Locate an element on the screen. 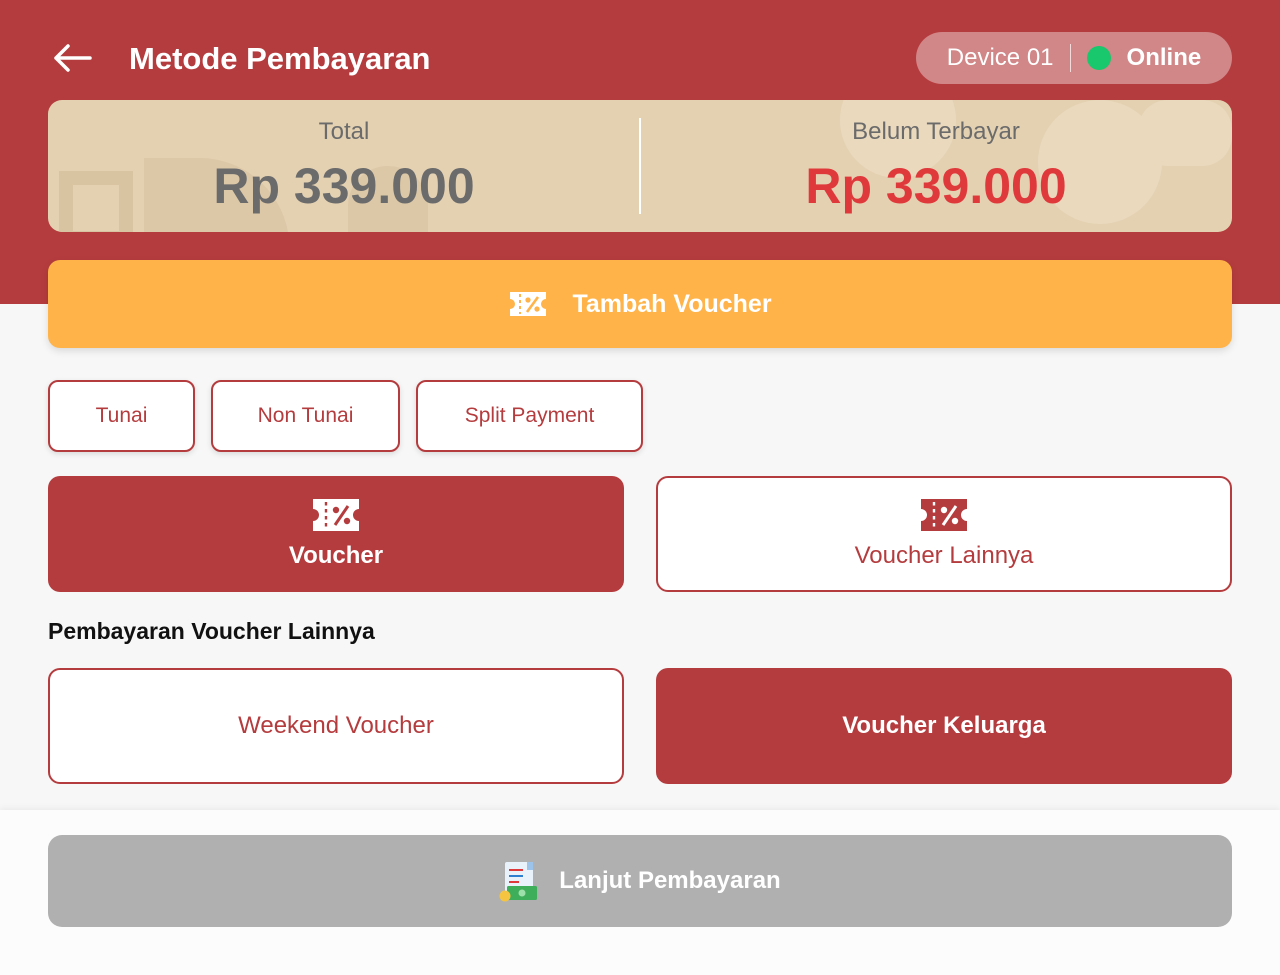 The height and width of the screenshot is (975, 1280). weekend-voucher-option: Weekend Voucher is located at coordinates (336, 726).